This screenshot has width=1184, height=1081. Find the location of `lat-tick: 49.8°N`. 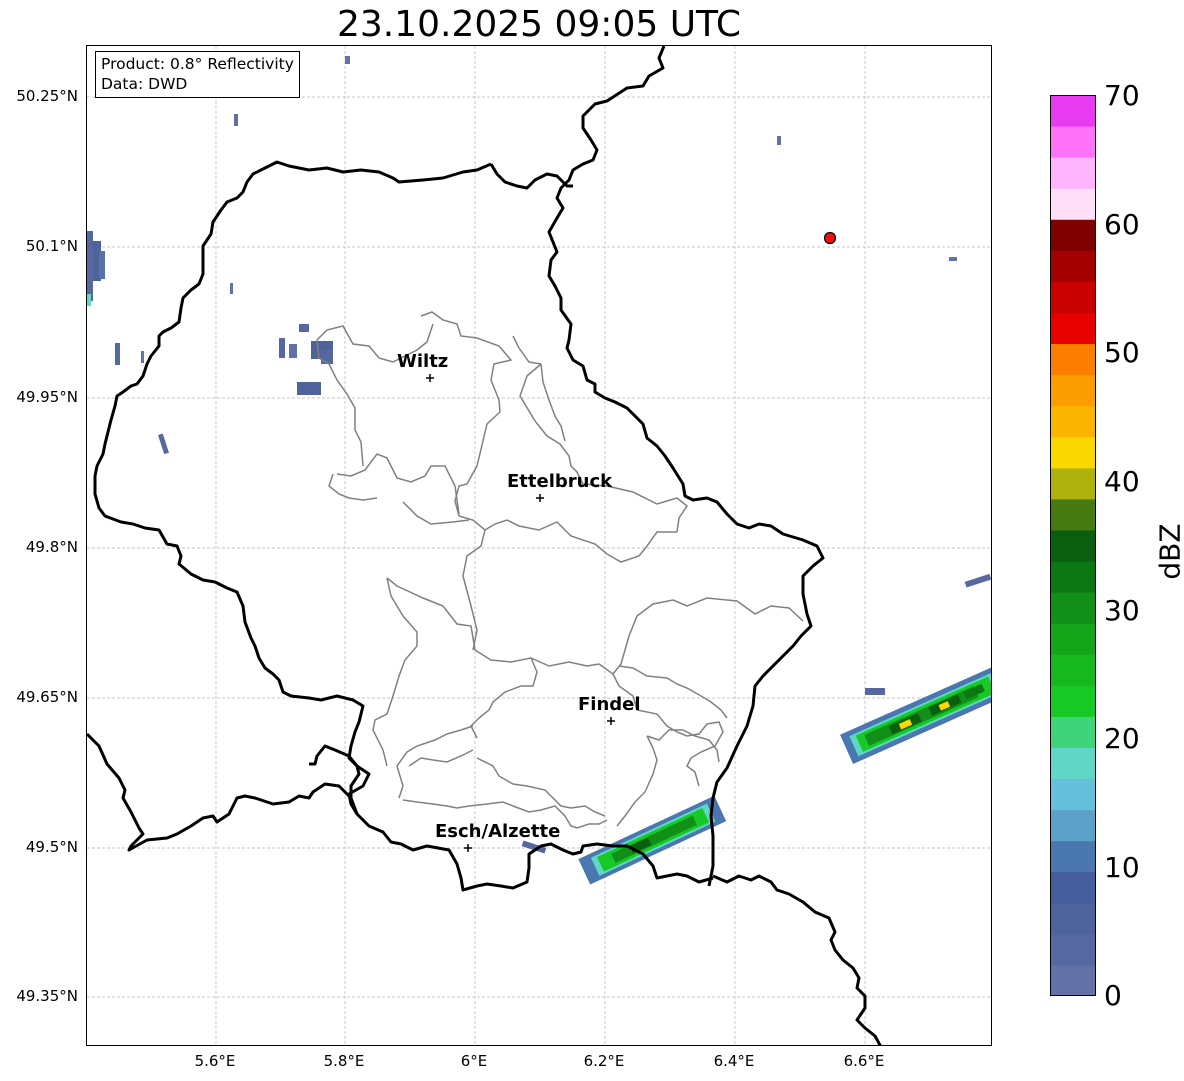

lat-tick: 49.8°N is located at coordinates (51, 547).